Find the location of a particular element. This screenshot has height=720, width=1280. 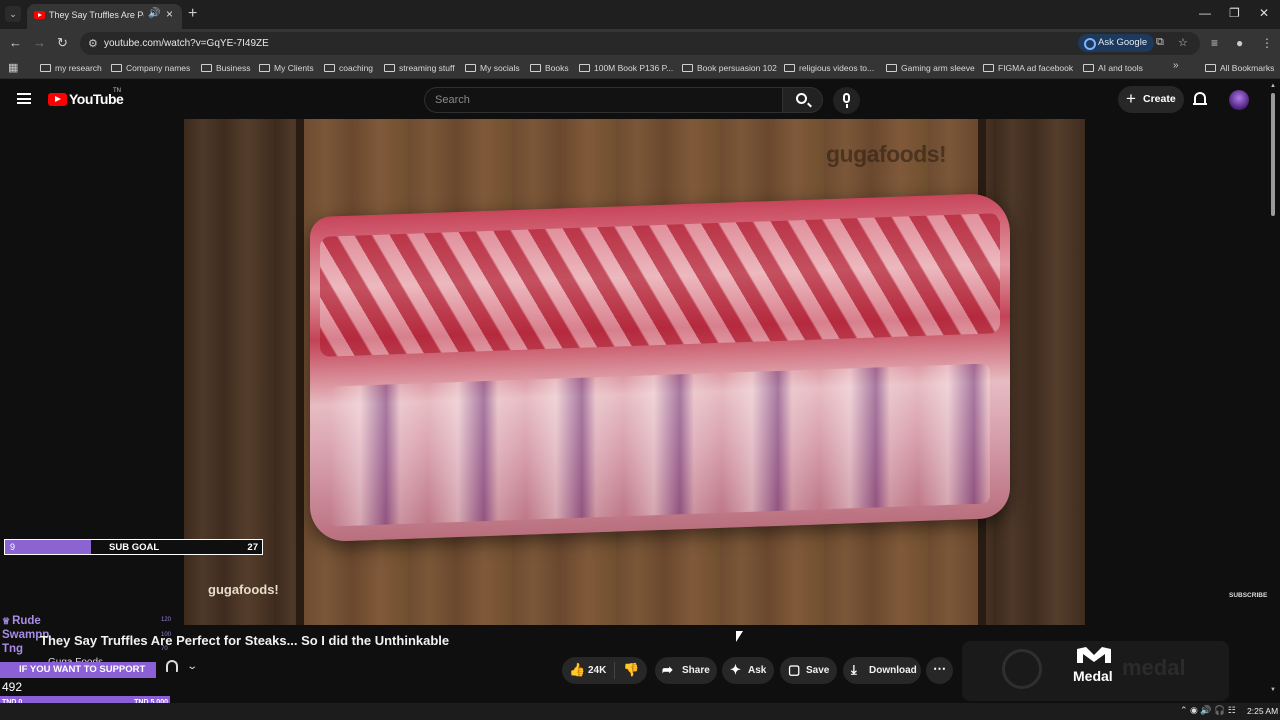

support-banner: IF YOU WANT TO SUPPORT is located at coordinates (78, 670).